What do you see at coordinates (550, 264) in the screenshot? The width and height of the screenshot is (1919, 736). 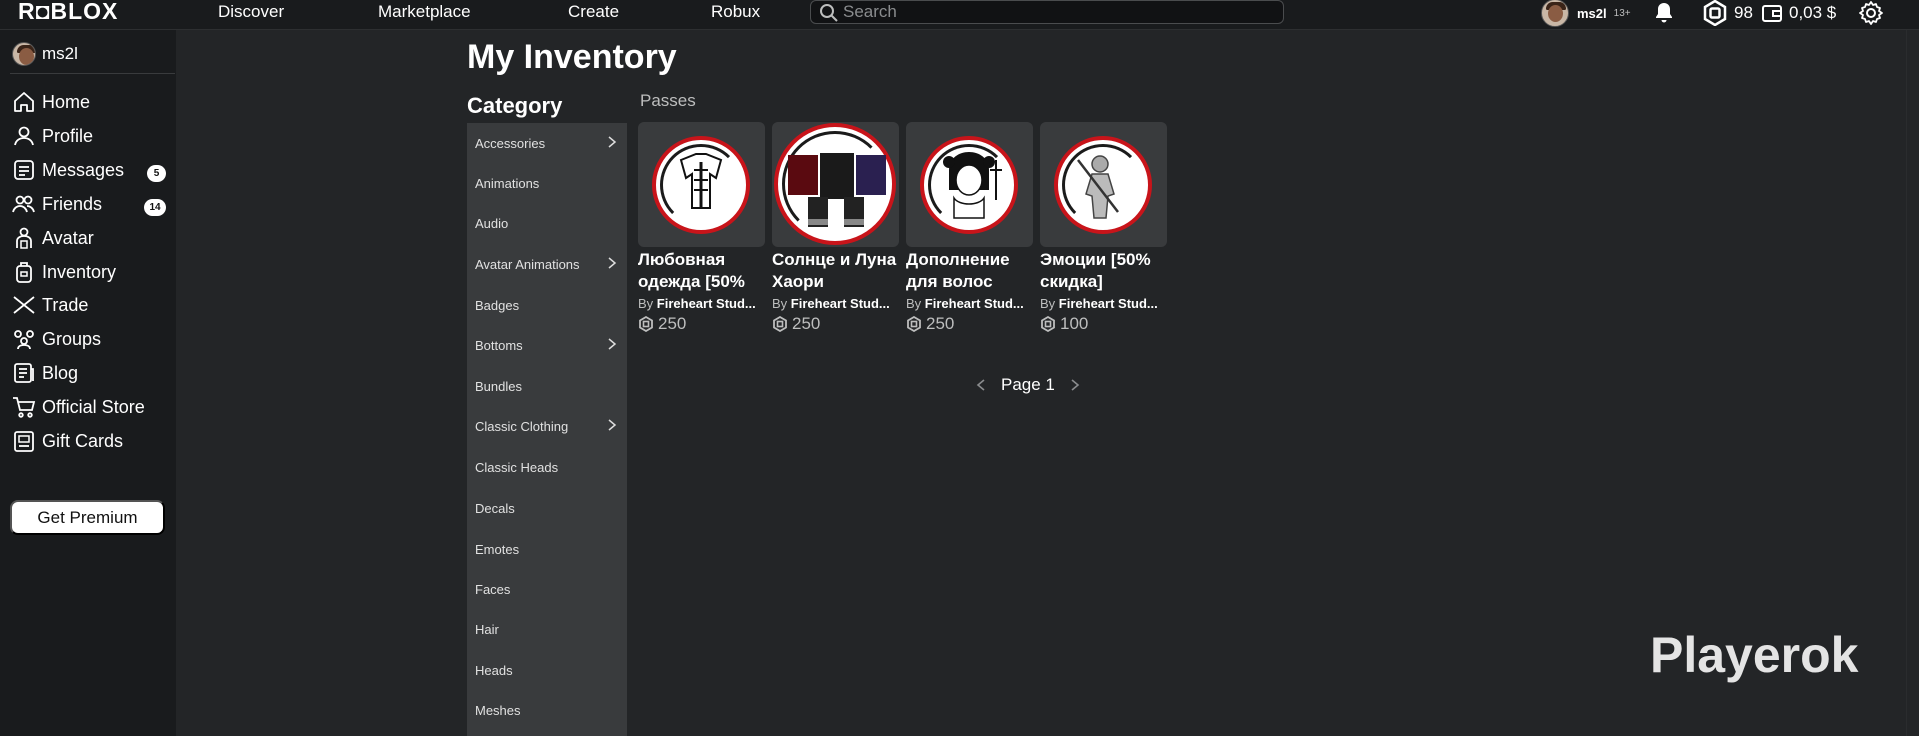 I see `category-avatar-animations: Avatar Animations` at bounding box center [550, 264].